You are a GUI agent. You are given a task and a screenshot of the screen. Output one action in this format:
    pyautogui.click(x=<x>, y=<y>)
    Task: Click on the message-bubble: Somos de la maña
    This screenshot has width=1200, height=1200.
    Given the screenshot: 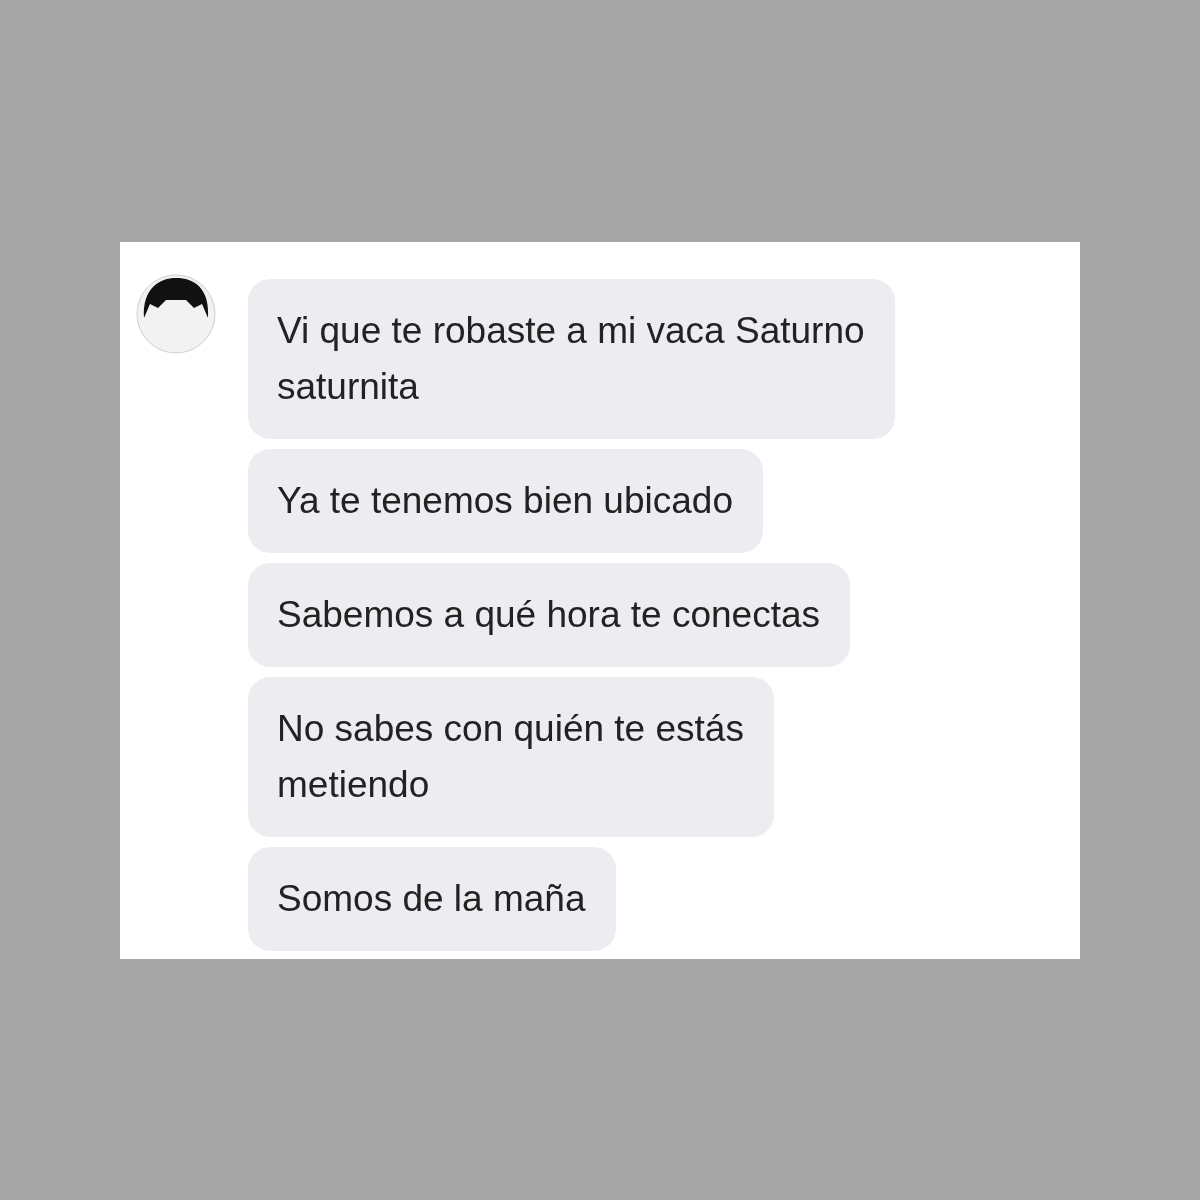 What is the action you would take?
    pyautogui.click(x=432, y=898)
    